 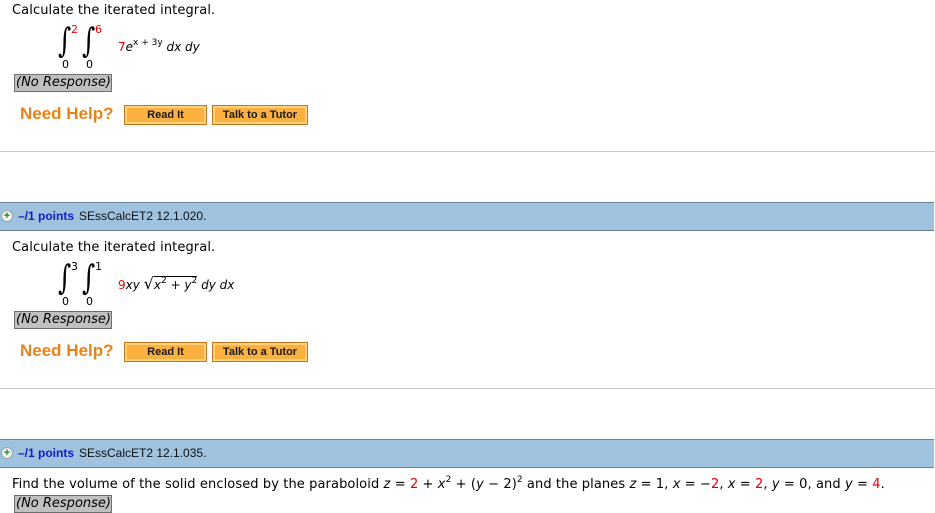 What do you see at coordinates (129, 47) in the screenshot?
I see `base: e` at bounding box center [129, 47].